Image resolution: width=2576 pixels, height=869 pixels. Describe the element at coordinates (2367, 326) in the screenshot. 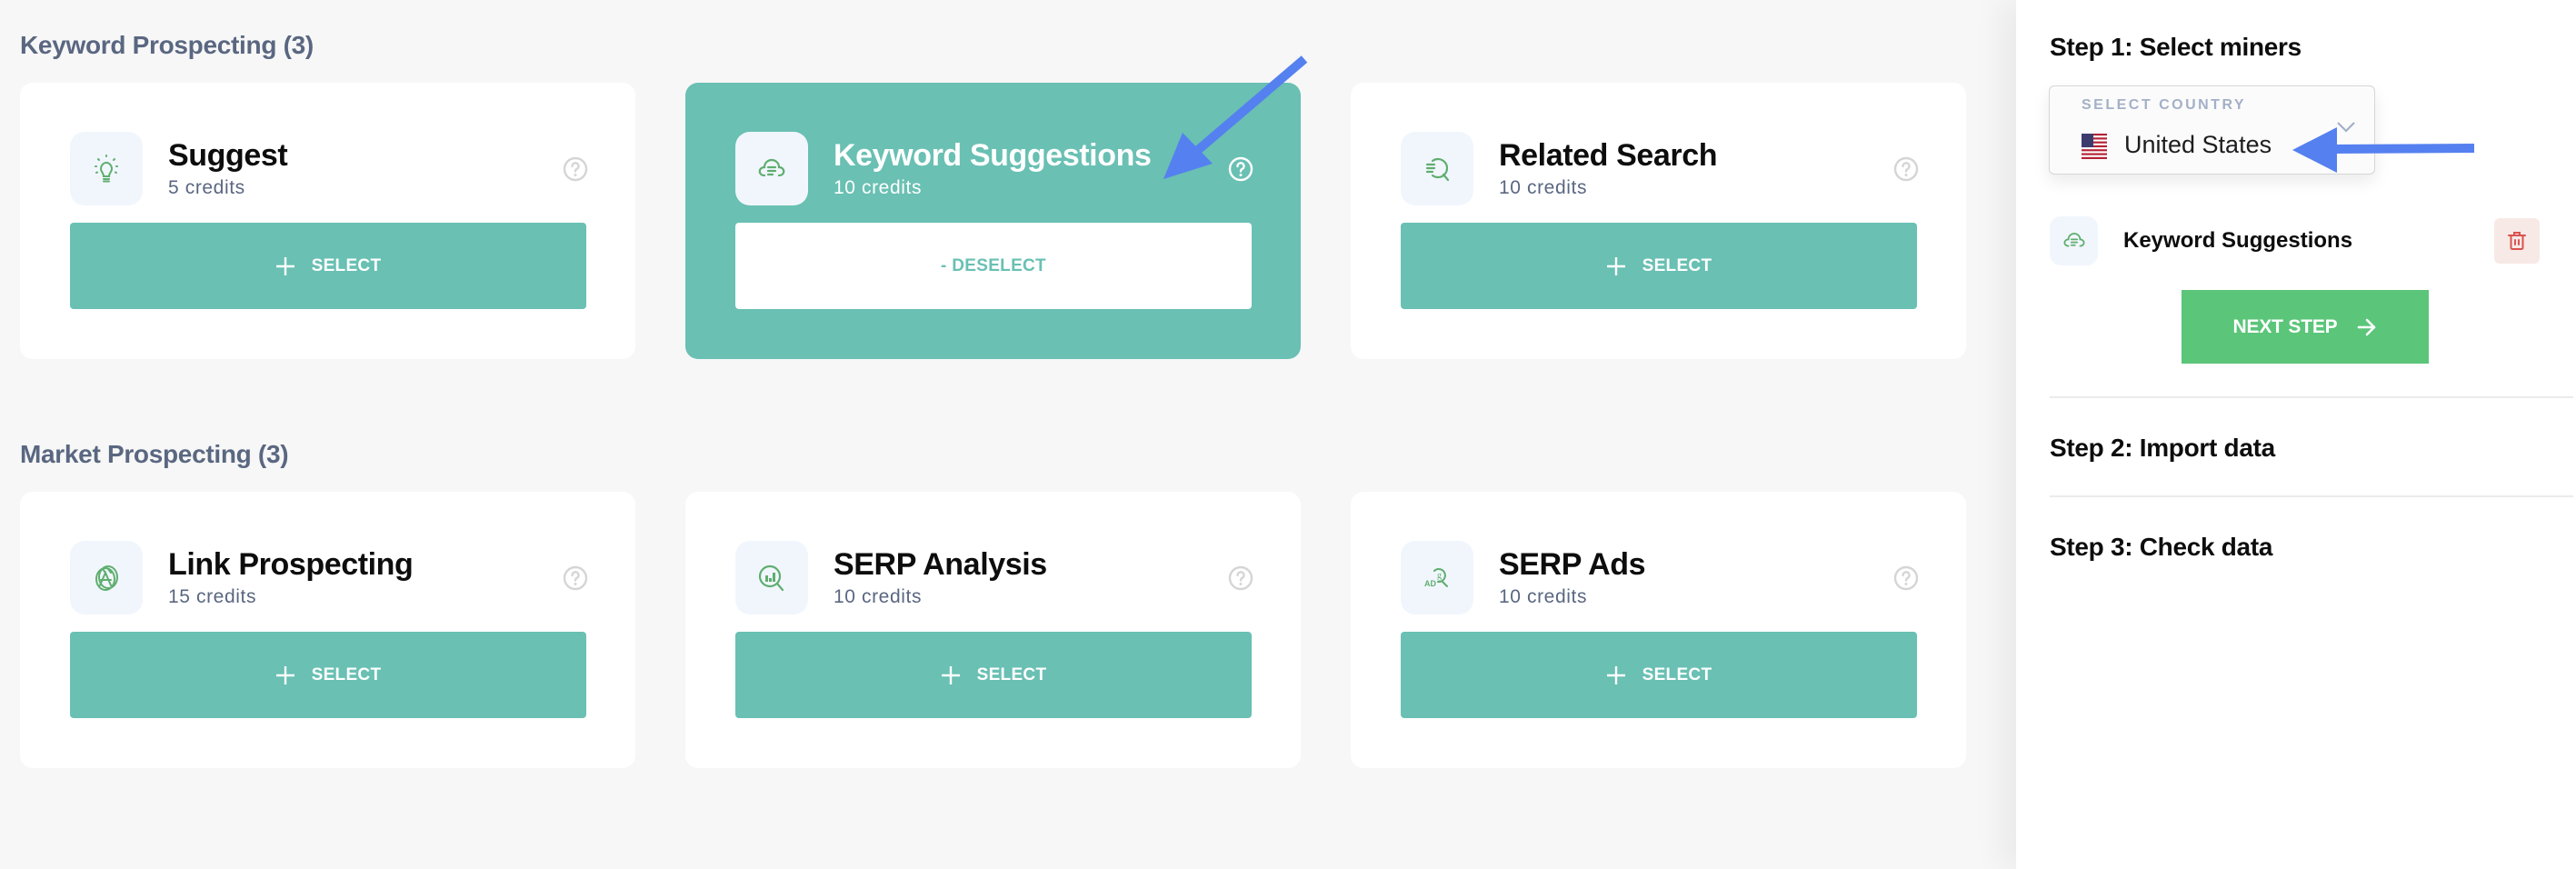

I see `arrow-right-icon` at that location.